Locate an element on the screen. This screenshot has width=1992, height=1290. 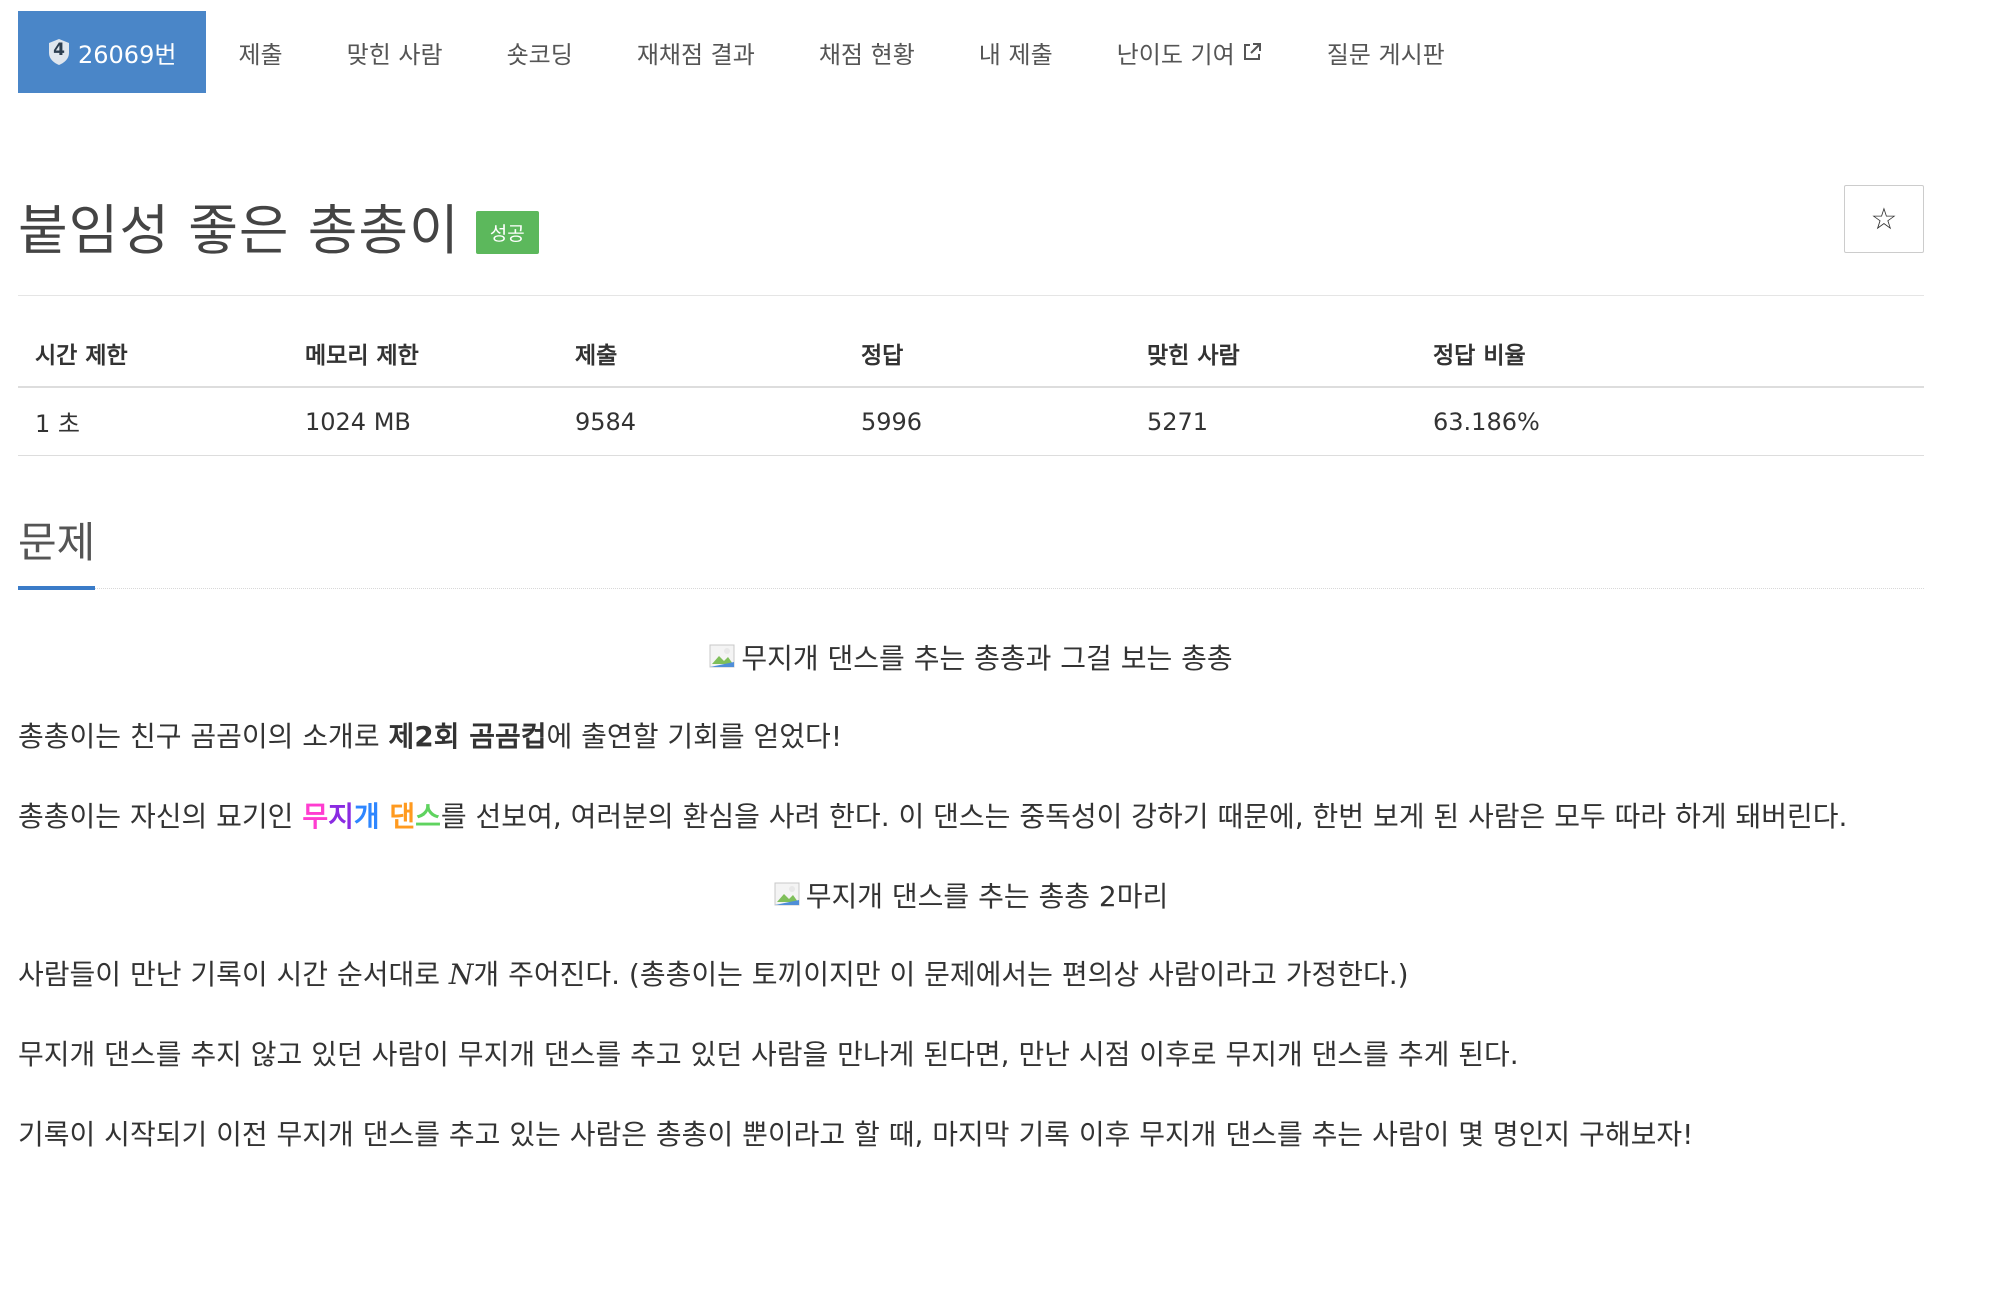
tab-short-coding-label: 숏코딩 is located at coordinates (539, 54).